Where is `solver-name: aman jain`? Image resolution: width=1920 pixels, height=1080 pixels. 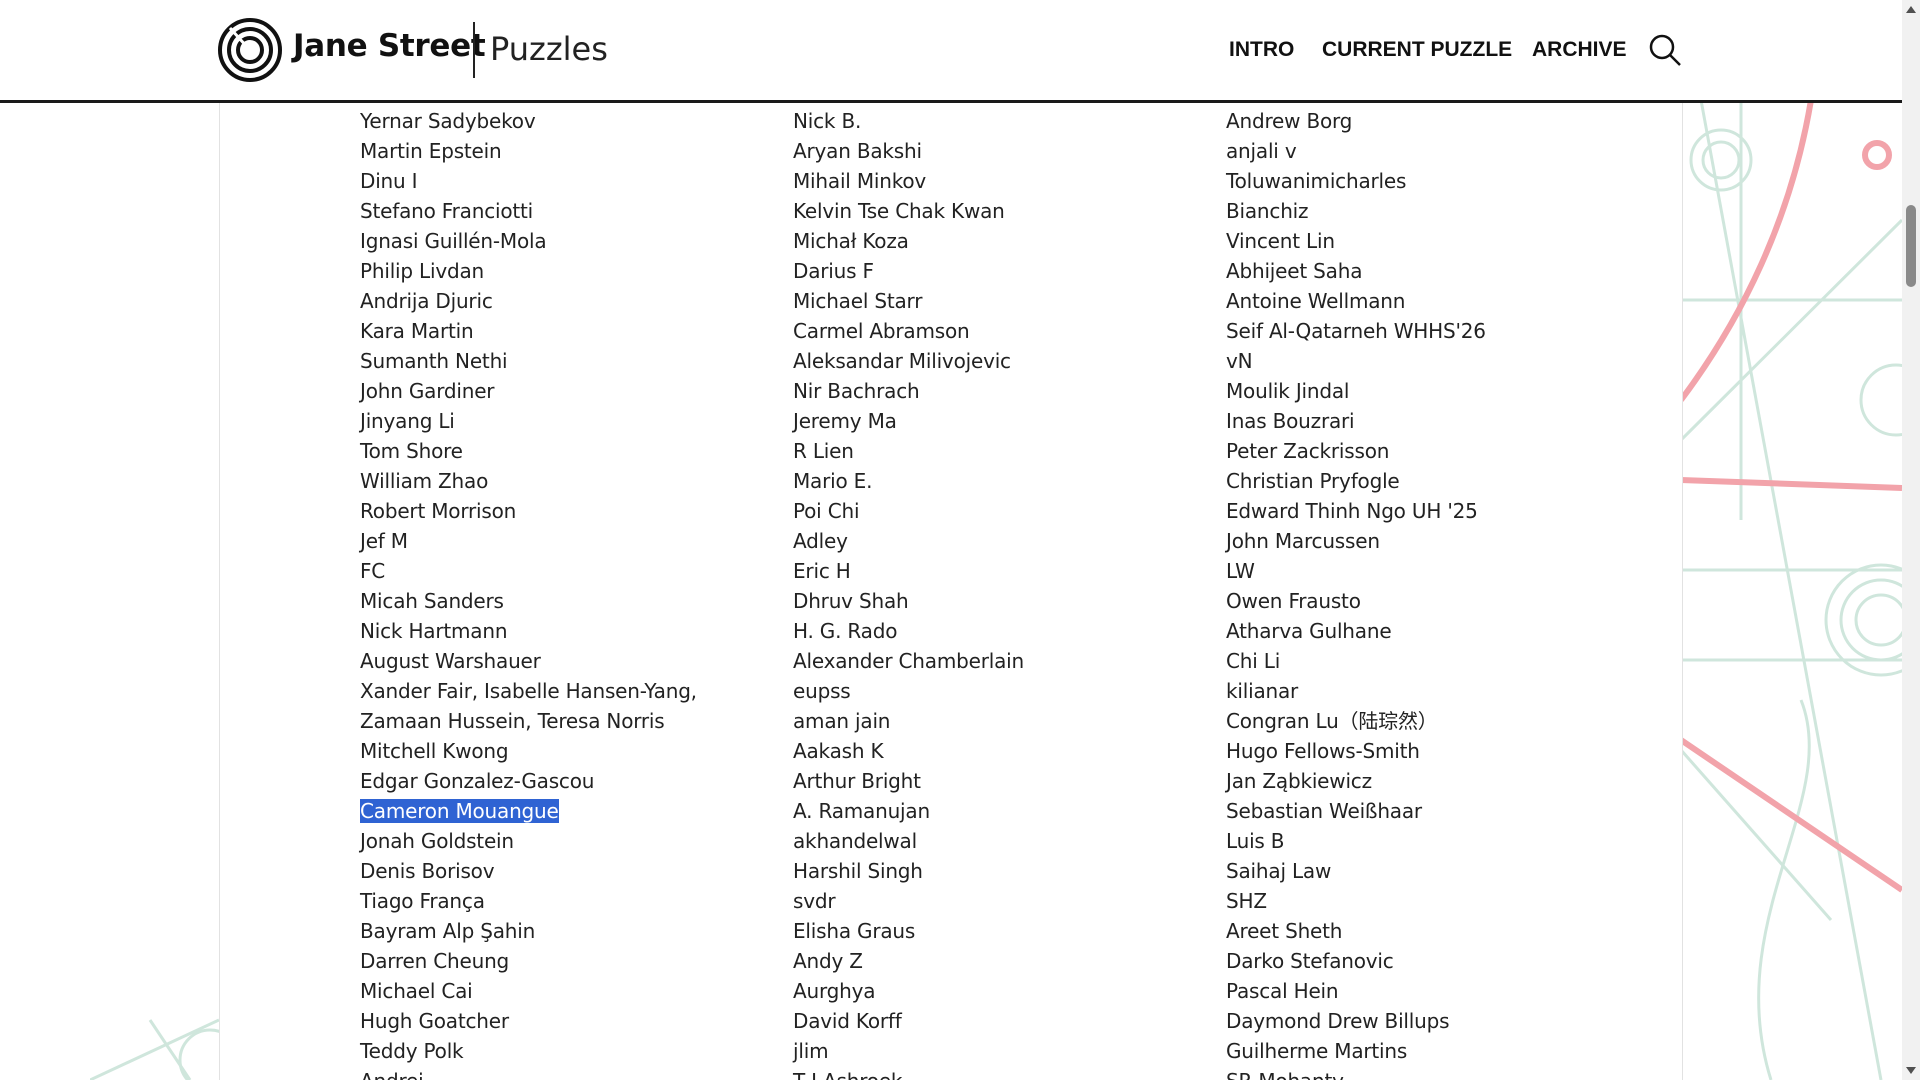 solver-name: aman jain is located at coordinates (908, 721).